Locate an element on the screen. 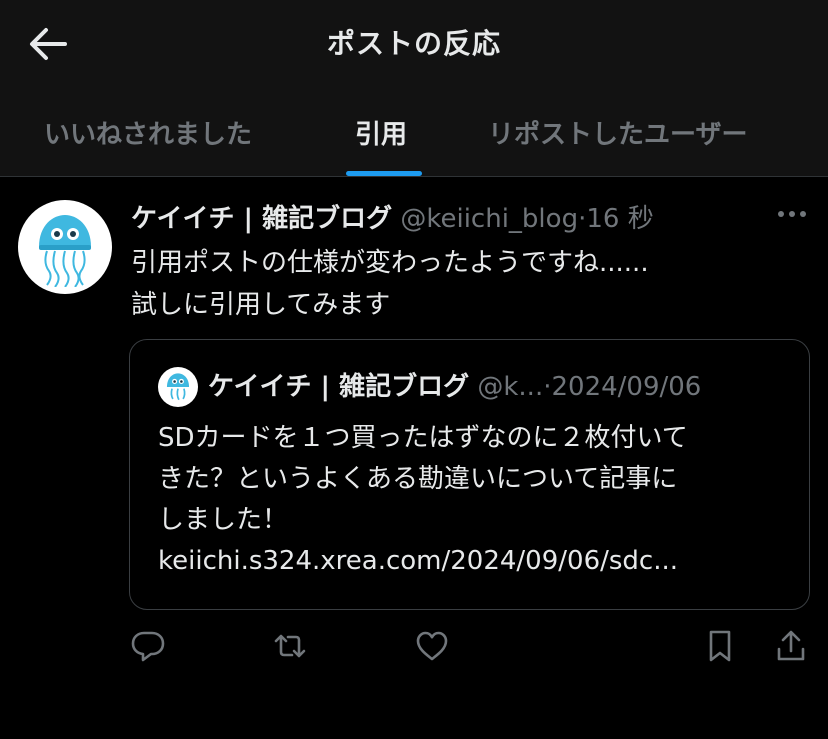  action-bar is located at coordinates (414, 646).